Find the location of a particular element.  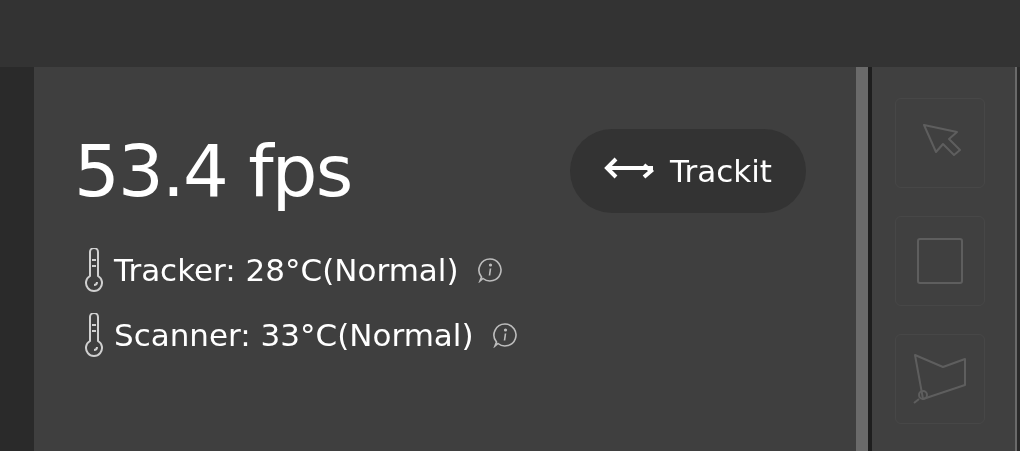

square-icon is located at coordinates (939, 261).